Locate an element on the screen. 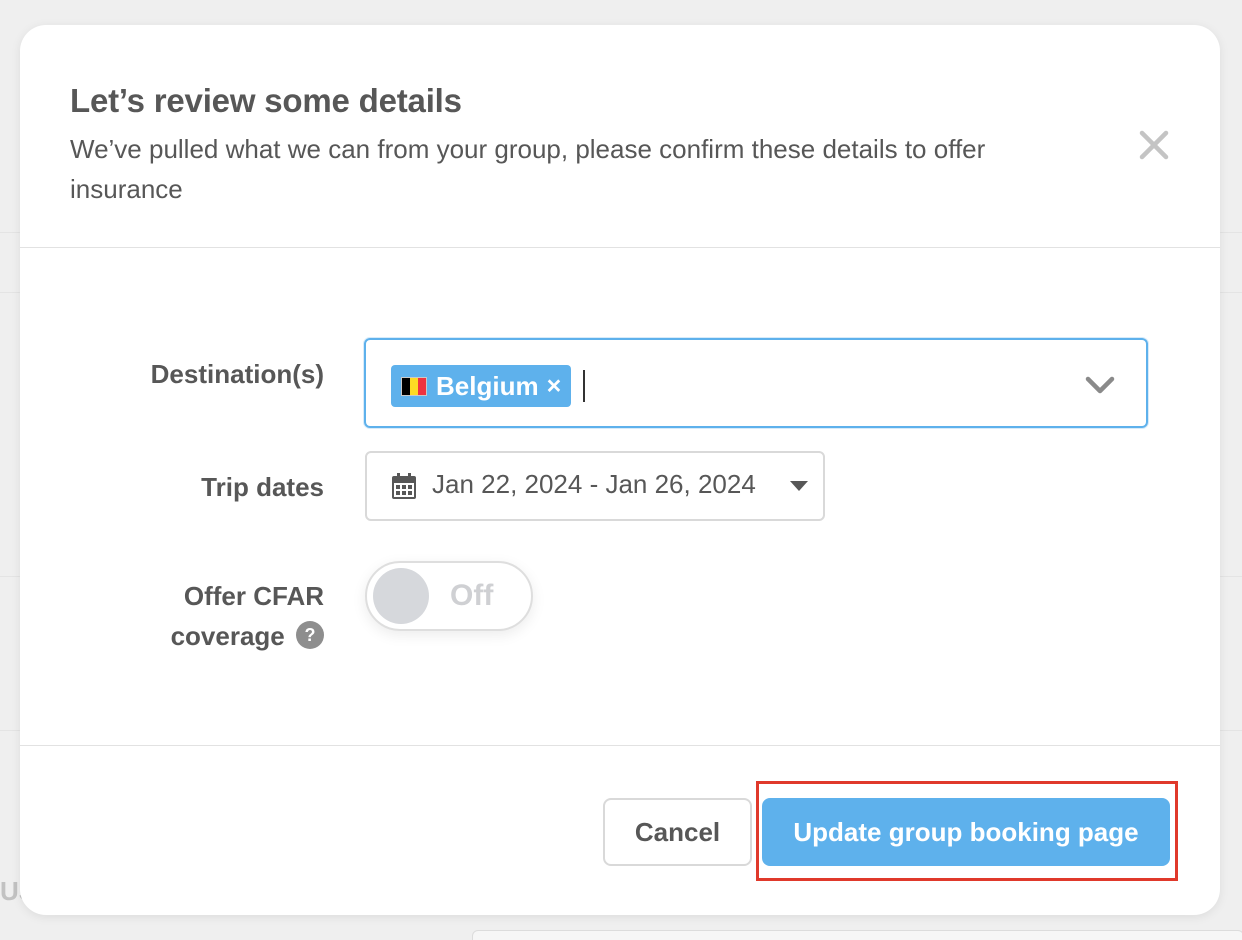 The height and width of the screenshot is (940, 1242). trip-dates-value: Jan 22, 2024 - Jan 26, 2024 is located at coordinates (594, 484).